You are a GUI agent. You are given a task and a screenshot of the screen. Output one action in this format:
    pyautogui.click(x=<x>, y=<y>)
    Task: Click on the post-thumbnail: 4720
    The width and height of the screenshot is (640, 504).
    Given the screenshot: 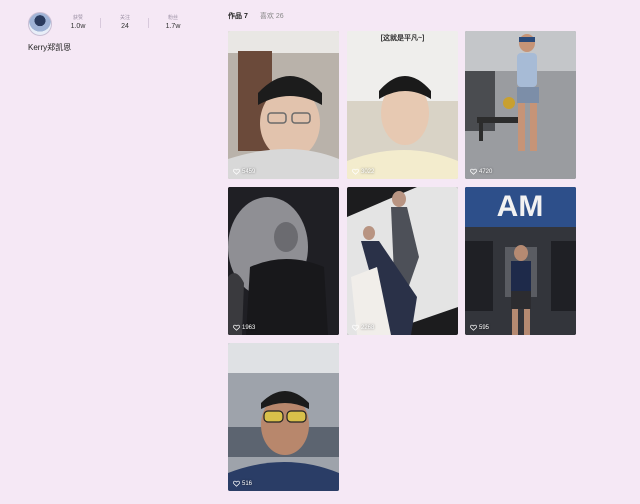 What is the action you would take?
    pyautogui.click(x=520, y=105)
    